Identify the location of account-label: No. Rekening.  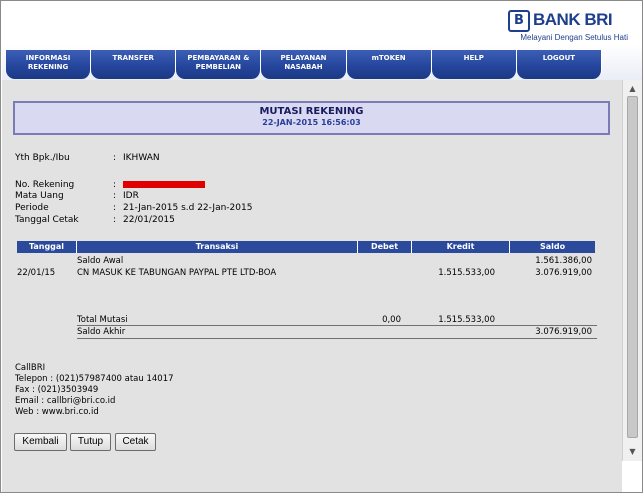
(45, 185).